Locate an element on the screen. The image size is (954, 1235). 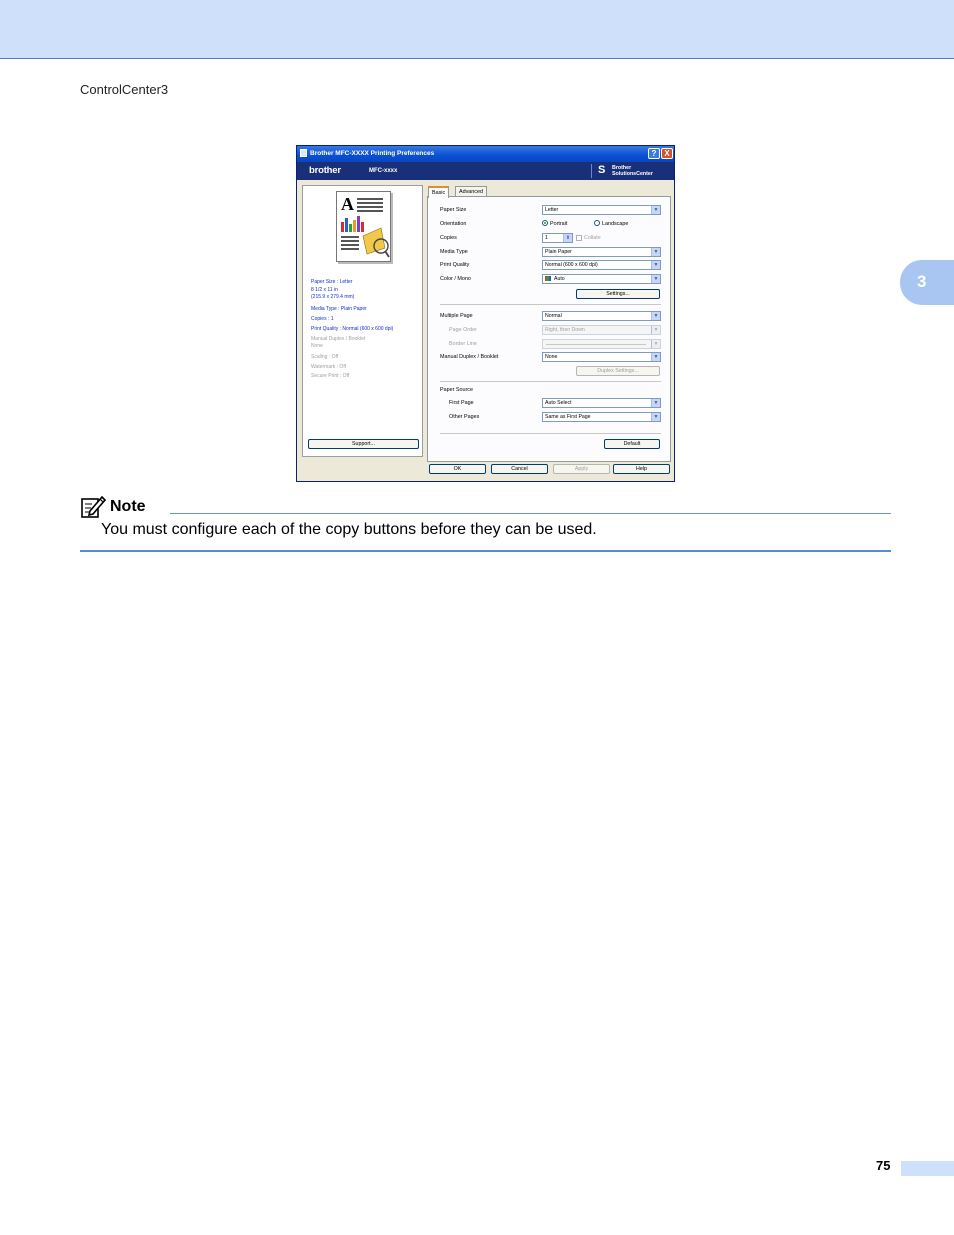
other-pages-value: Same as First Page is located at coordinates (568, 417).